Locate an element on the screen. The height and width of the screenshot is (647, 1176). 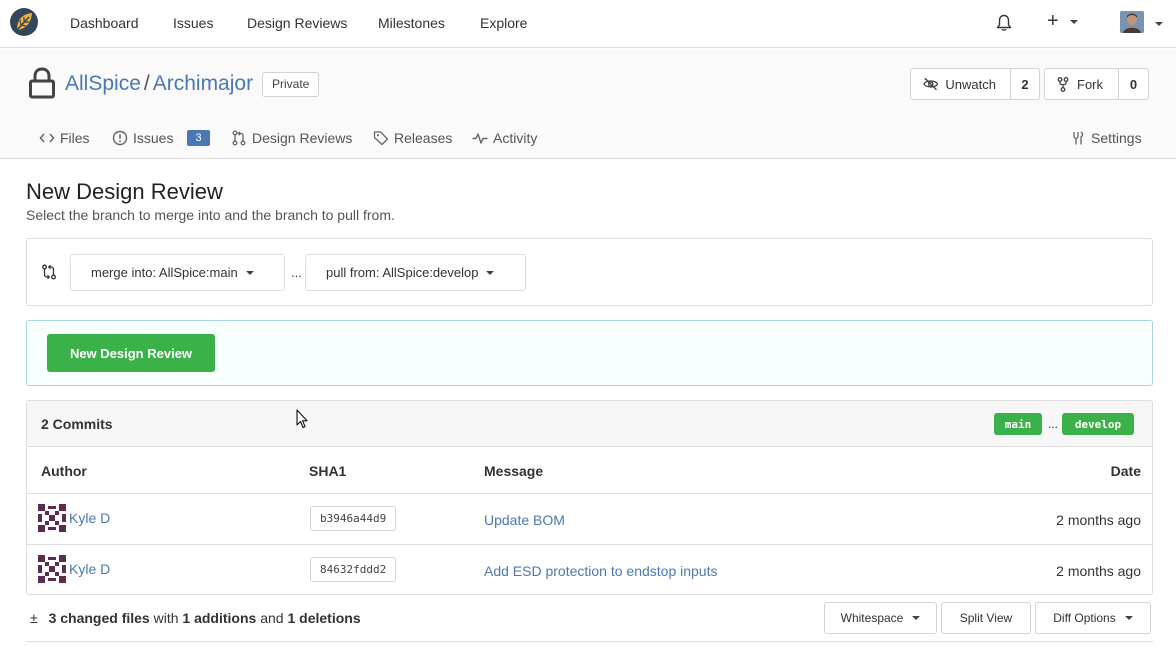
pull-request-icon is located at coordinates (239, 138).